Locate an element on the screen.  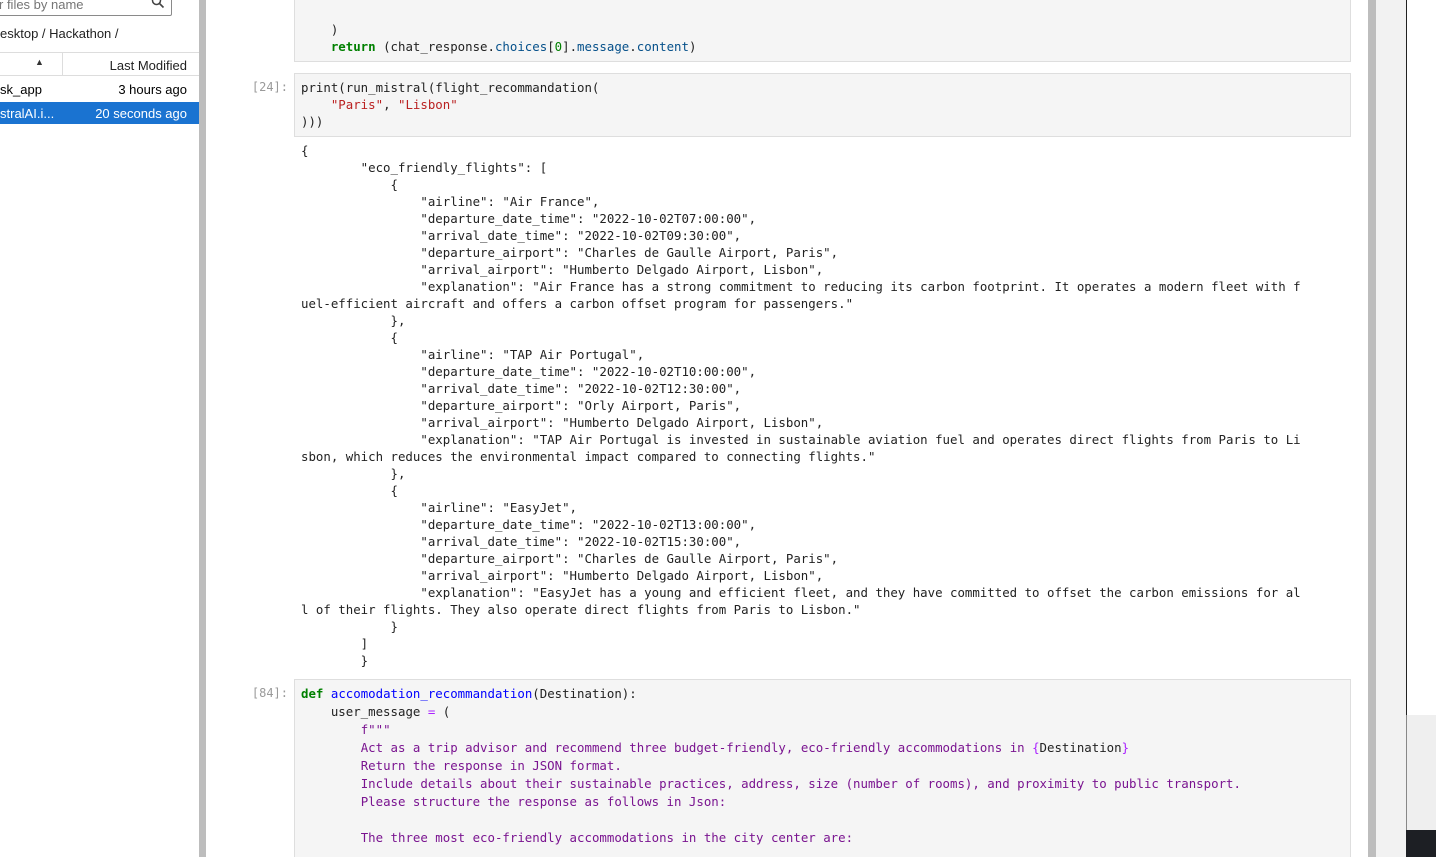
file-filter-input: r files by name is located at coordinates (86, 8).